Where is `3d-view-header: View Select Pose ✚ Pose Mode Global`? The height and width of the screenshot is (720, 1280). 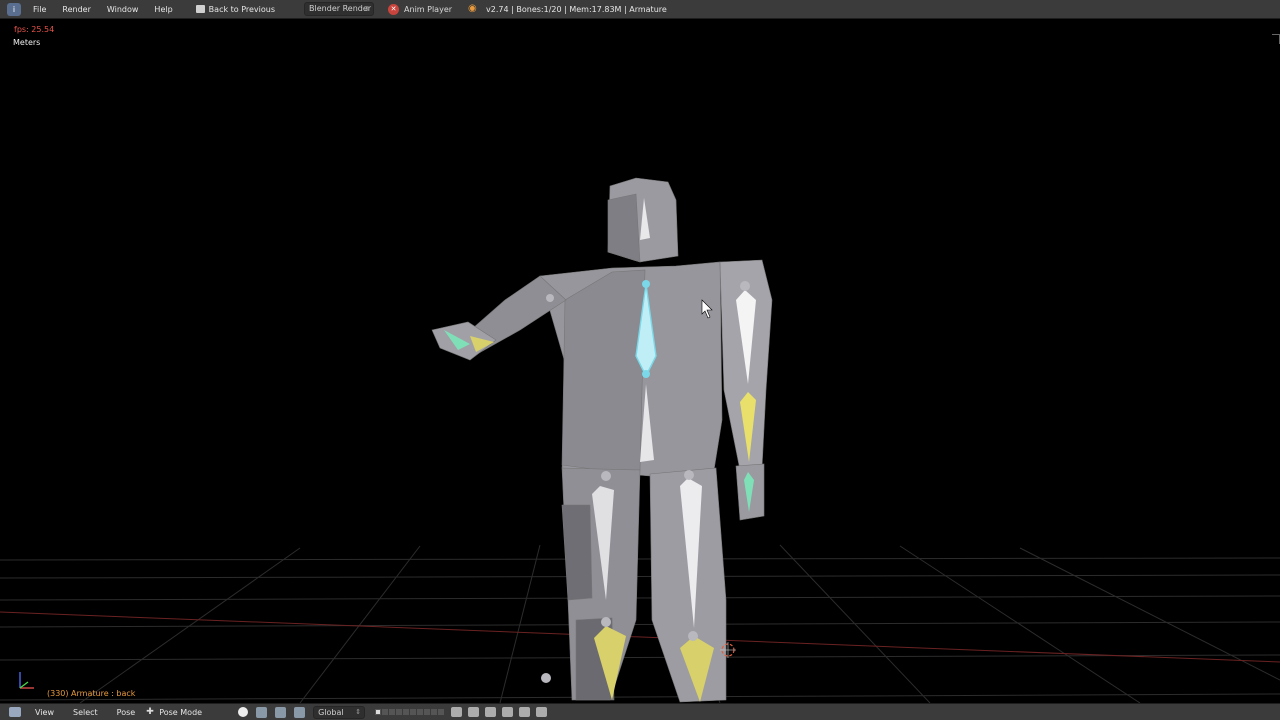 3d-view-header: View Select Pose ✚ Pose Mode Global is located at coordinates (640, 711).